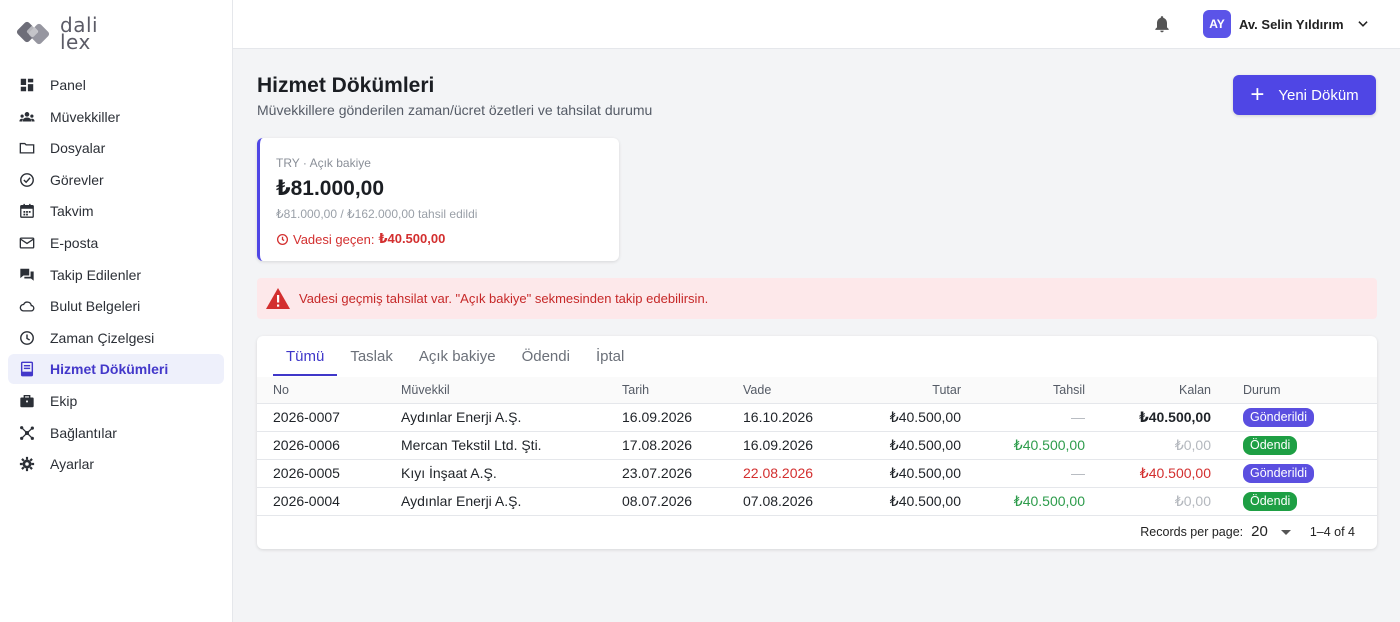 This screenshot has width=1400, height=622. I want to click on cell-remaining: ₺0,00, so click(1164, 501).